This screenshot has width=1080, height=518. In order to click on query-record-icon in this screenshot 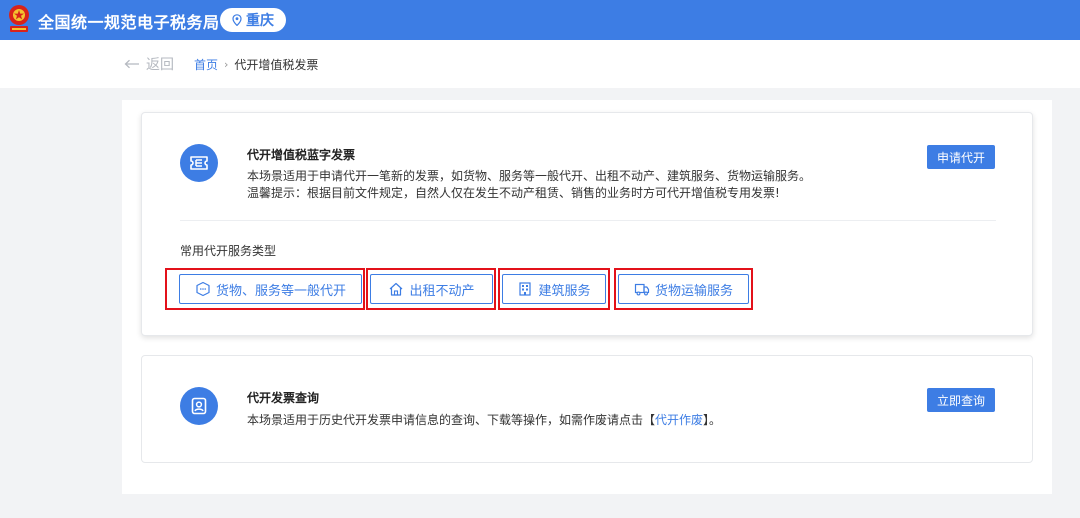, I will do `click(199, 406)`.